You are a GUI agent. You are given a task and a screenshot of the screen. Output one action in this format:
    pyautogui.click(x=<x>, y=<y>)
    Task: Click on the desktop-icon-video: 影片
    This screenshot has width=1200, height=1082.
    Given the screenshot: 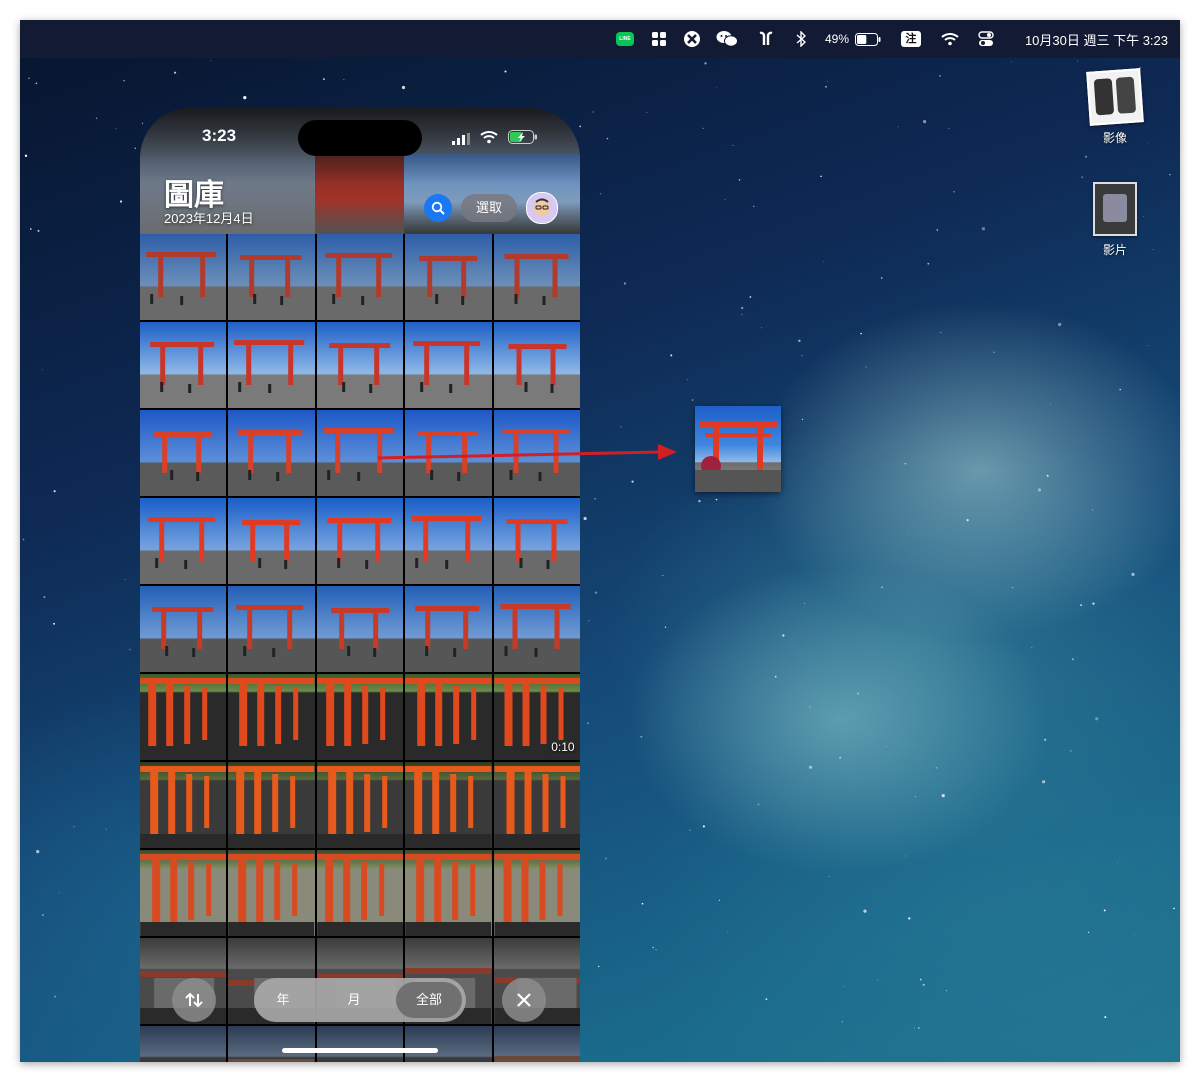 What is the action you would take?
    pyautogui.click(x=1115, y=220)
    